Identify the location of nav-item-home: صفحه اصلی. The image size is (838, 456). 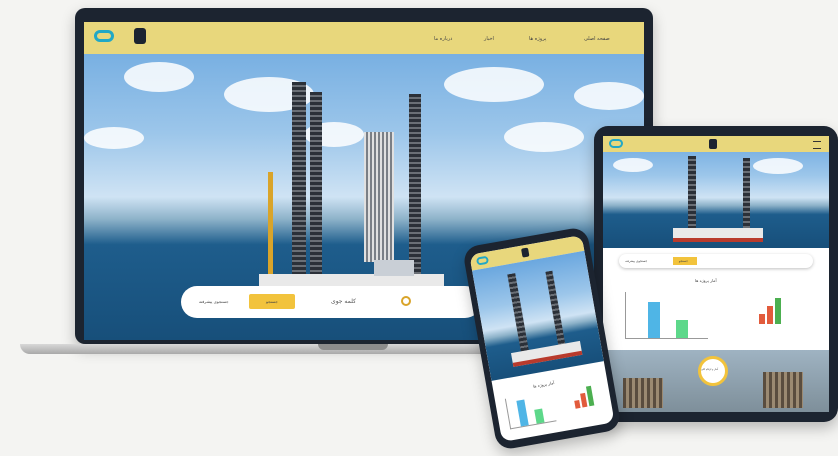
(597, 39).